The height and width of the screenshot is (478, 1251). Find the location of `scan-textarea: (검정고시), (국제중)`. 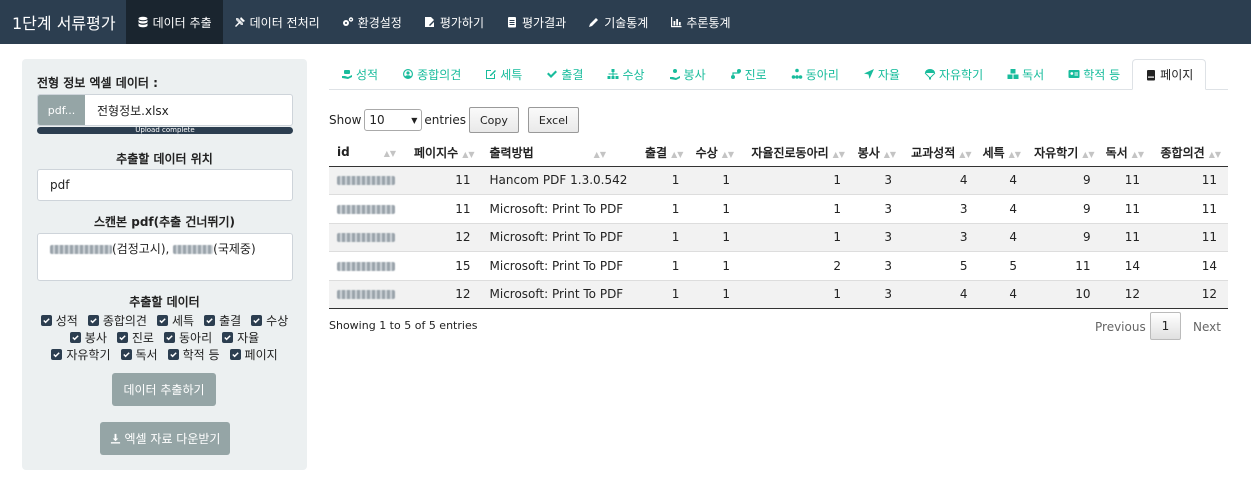

scan-textarea: (검정고시), (국제중) is located at coordinates (165, 257).